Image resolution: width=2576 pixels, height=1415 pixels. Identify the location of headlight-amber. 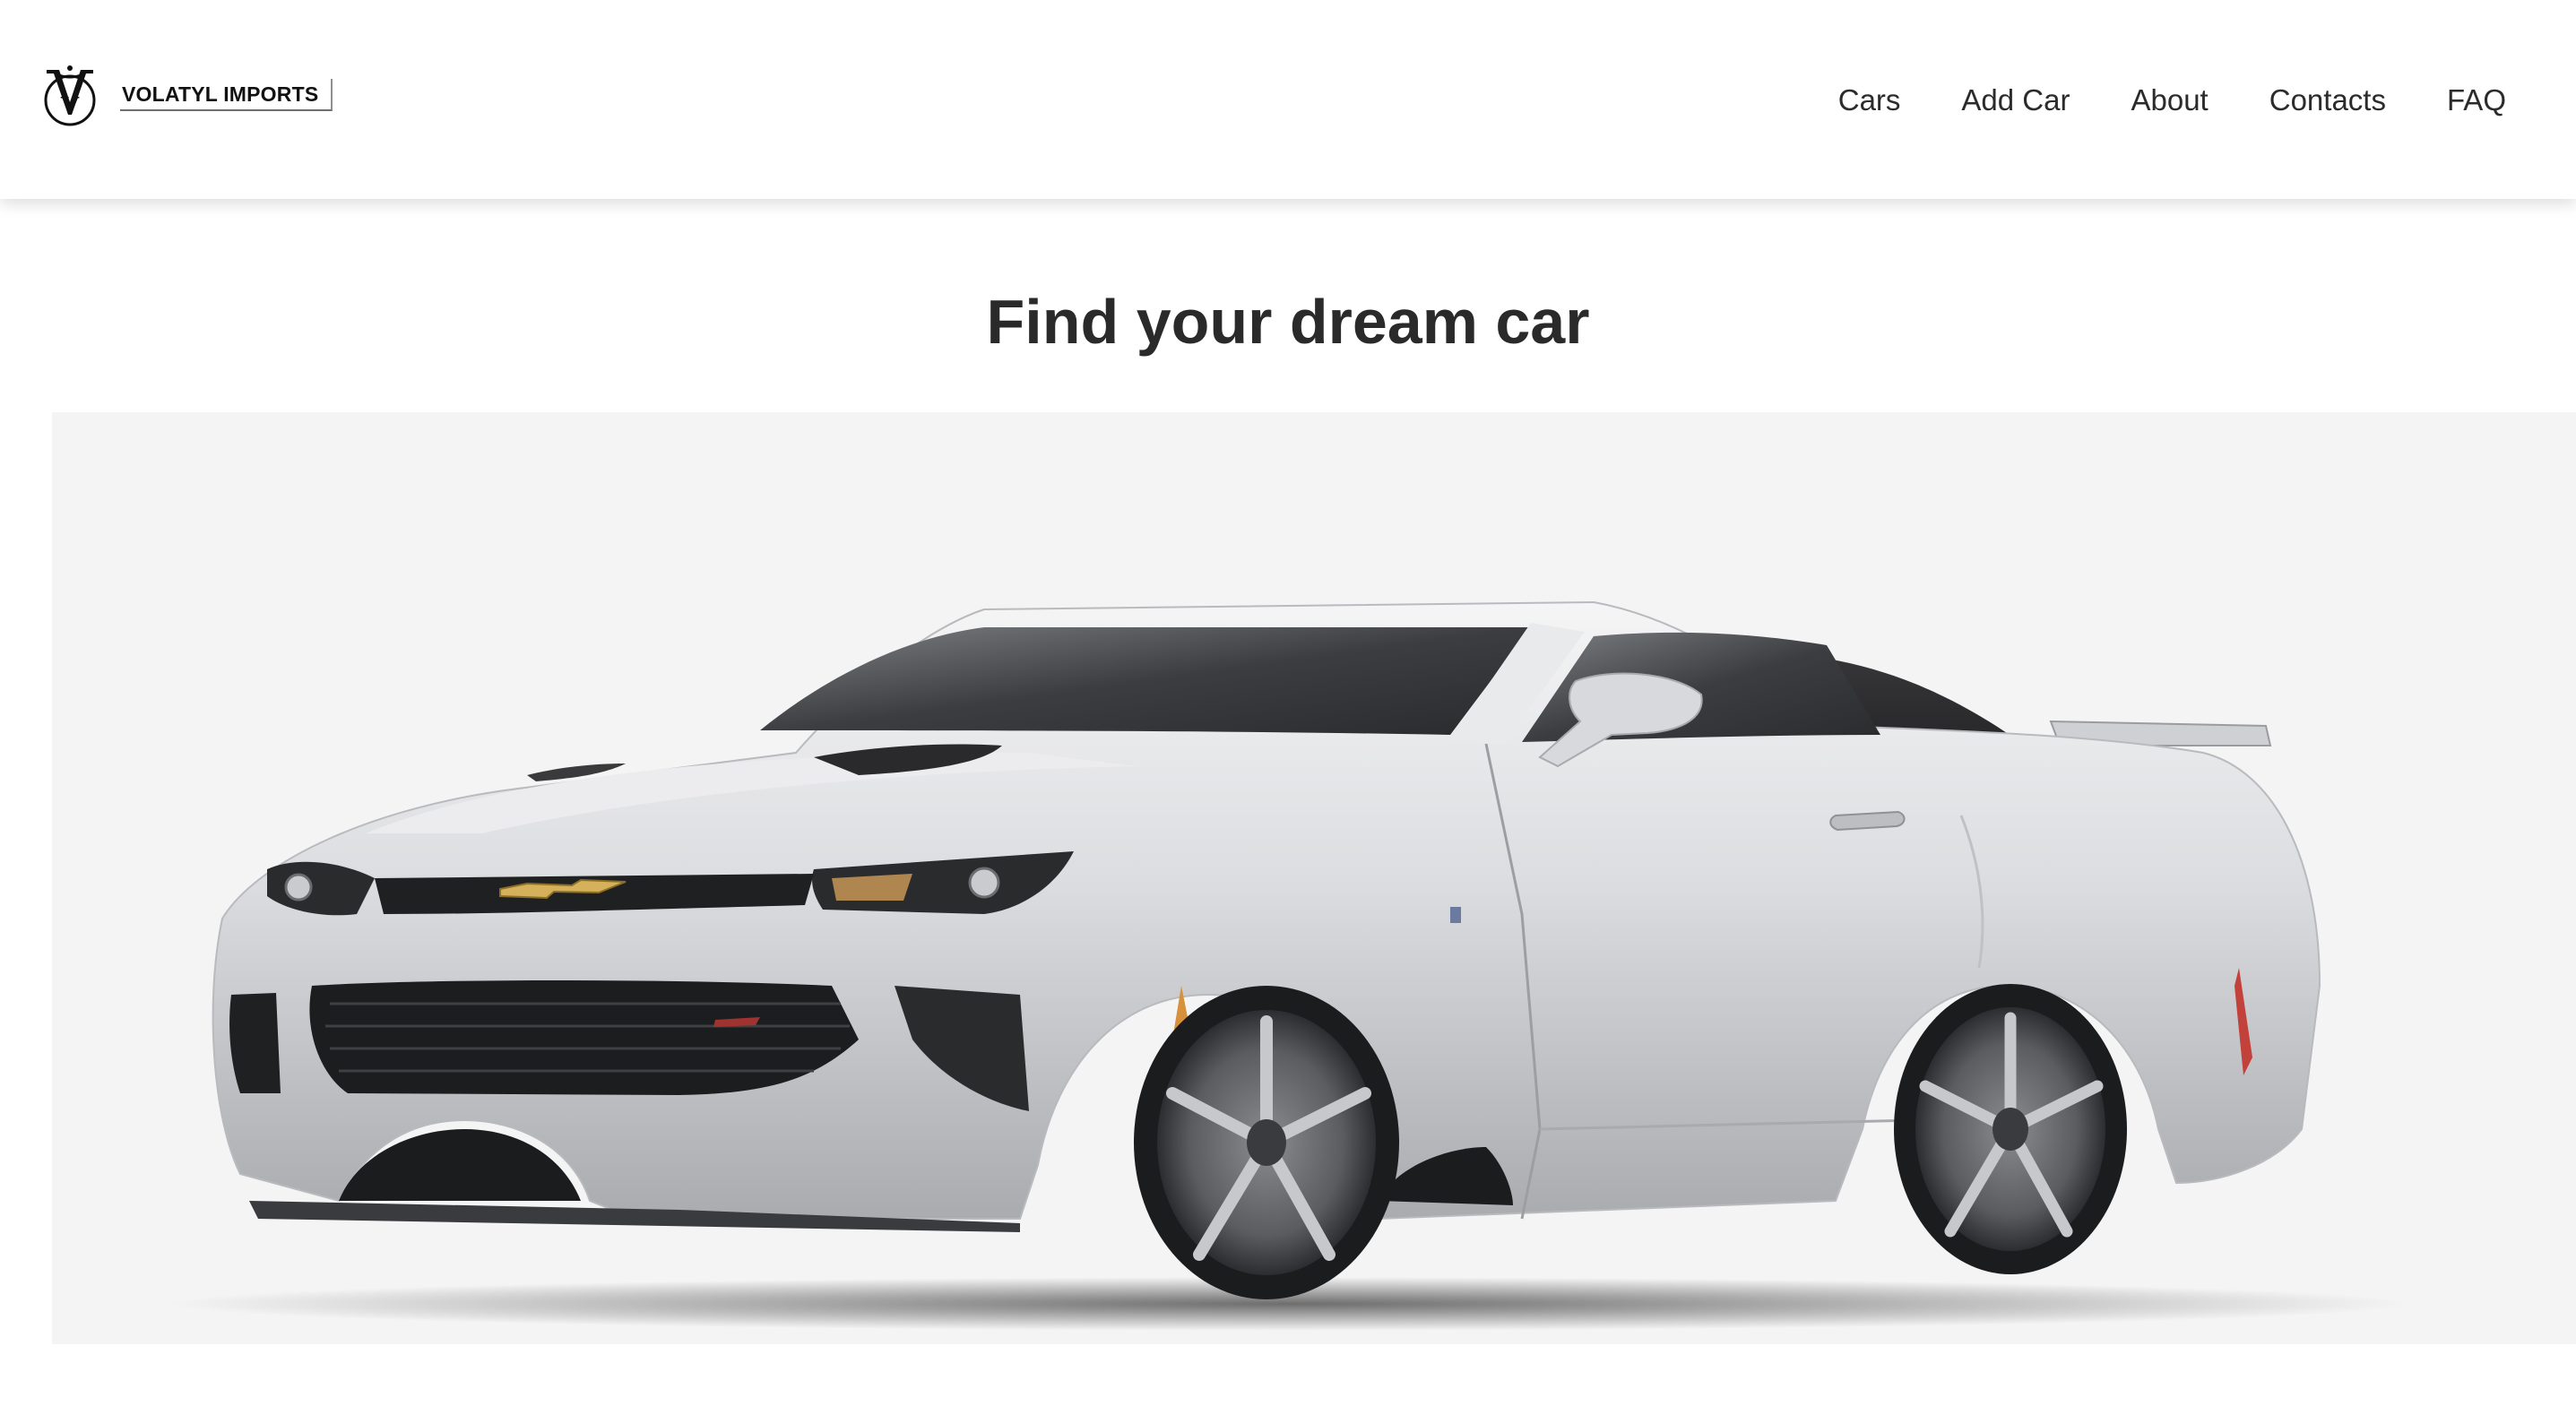
(872, 887).